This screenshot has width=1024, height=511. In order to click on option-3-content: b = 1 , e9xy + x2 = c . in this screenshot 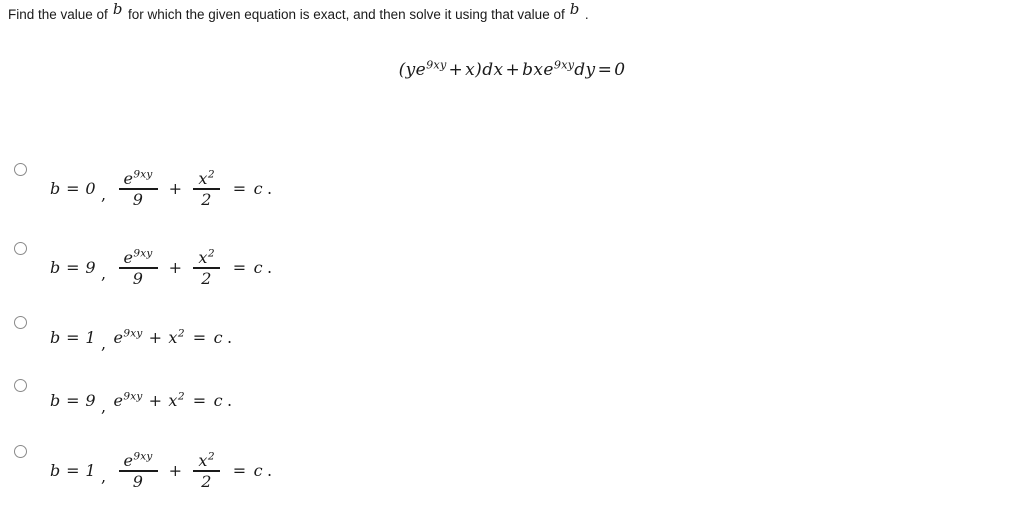, I will do `click(141, 340)`.